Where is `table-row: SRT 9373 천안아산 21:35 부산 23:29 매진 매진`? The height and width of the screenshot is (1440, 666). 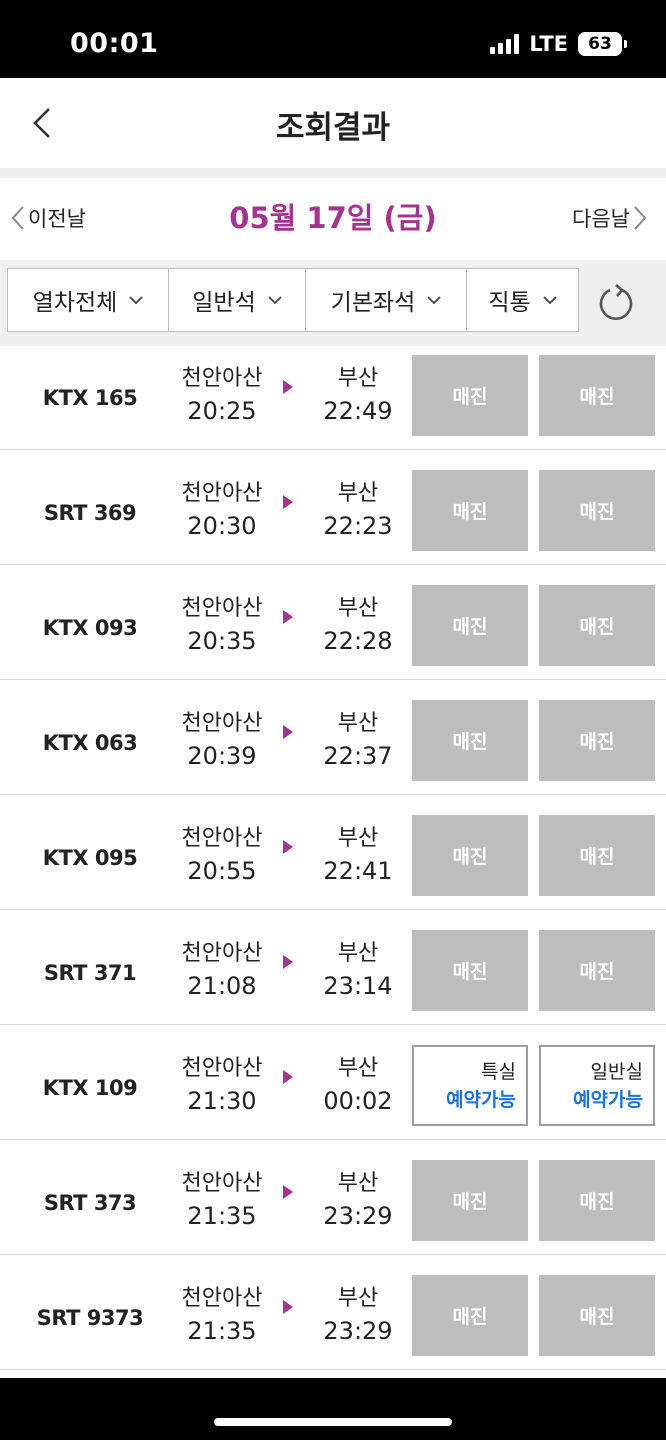
table-row: SRT 9373 천안아산 21:35 부산 23:29 매진 매진 is located at coordinates (333, 1318).